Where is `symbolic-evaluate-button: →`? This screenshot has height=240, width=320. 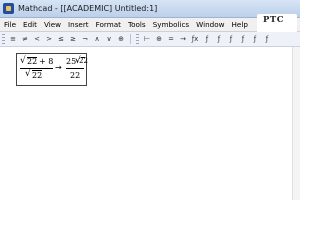
symbolic-evaluate-button: → is located at coordinates (183, 39).